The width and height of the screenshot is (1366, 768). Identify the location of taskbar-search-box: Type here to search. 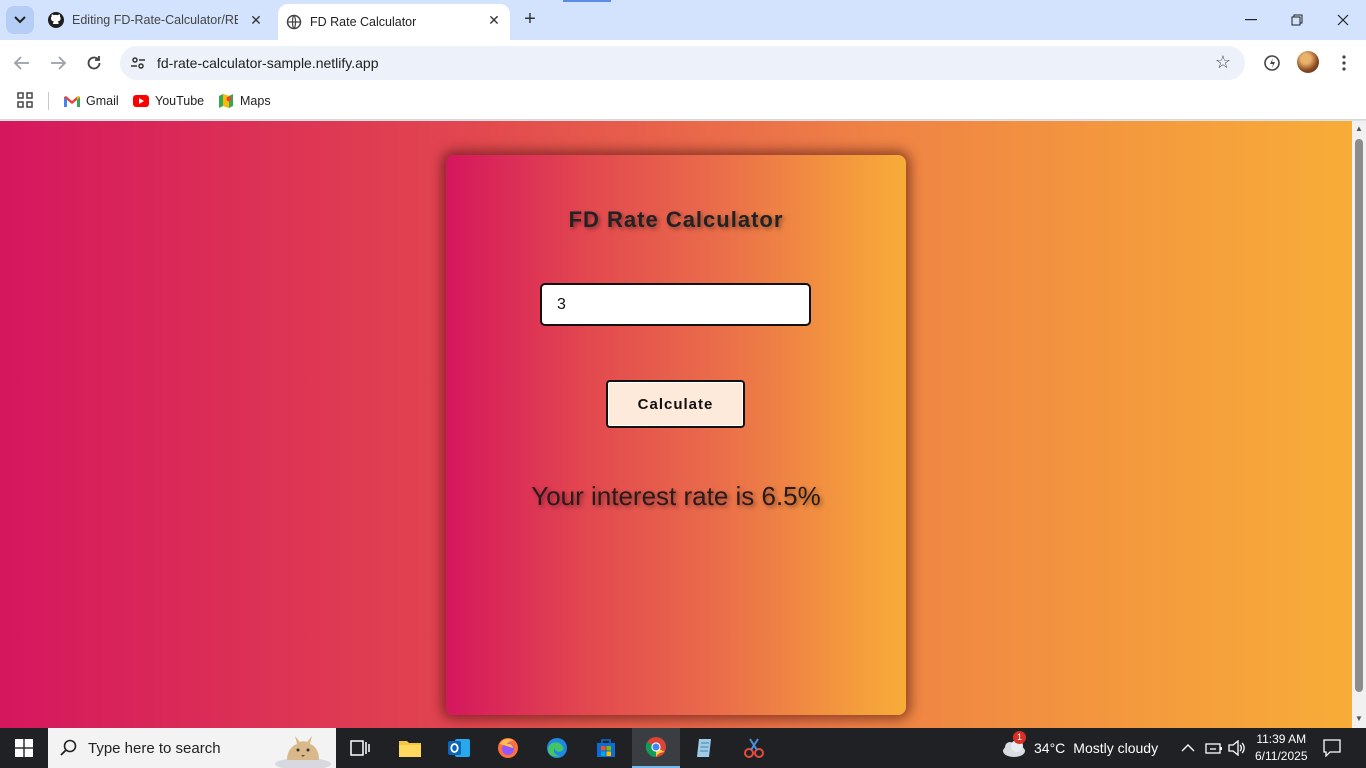
(192, 748).